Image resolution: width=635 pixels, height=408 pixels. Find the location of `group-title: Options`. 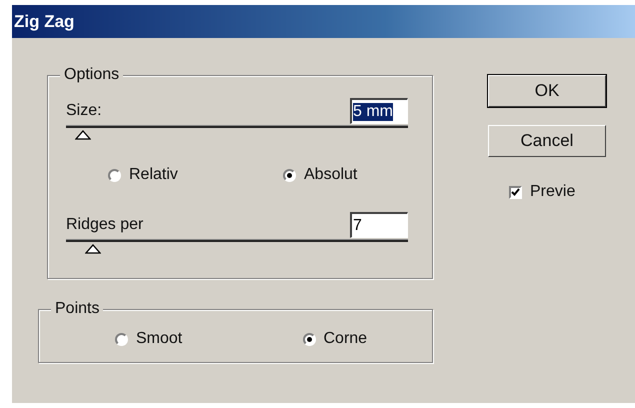

group-title: Options is located at coordinates (92, 75).